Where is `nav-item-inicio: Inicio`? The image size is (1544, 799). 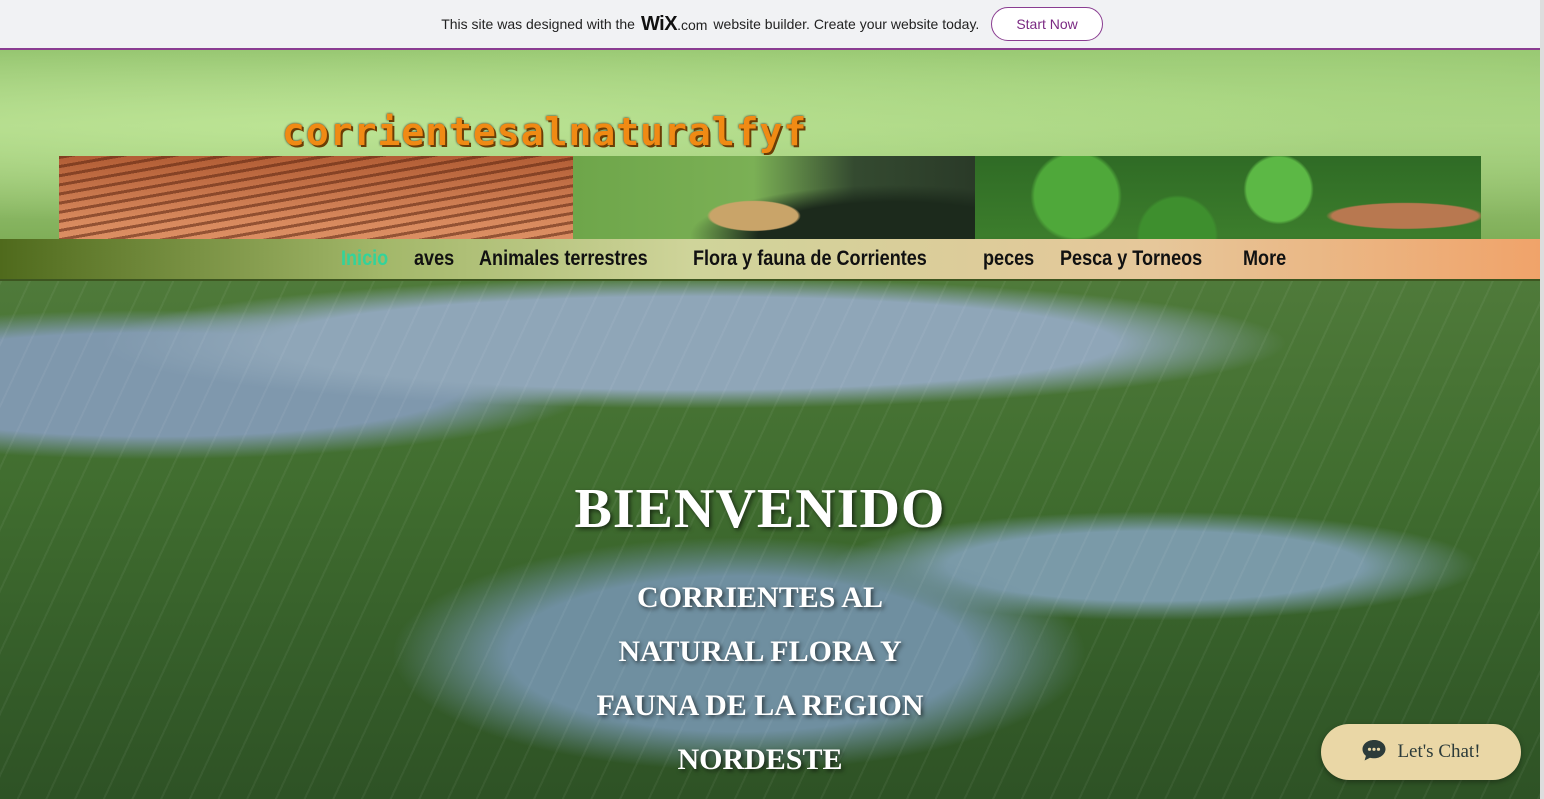
nav-item-inicio: Inicio is located at coordinates (364, 259).